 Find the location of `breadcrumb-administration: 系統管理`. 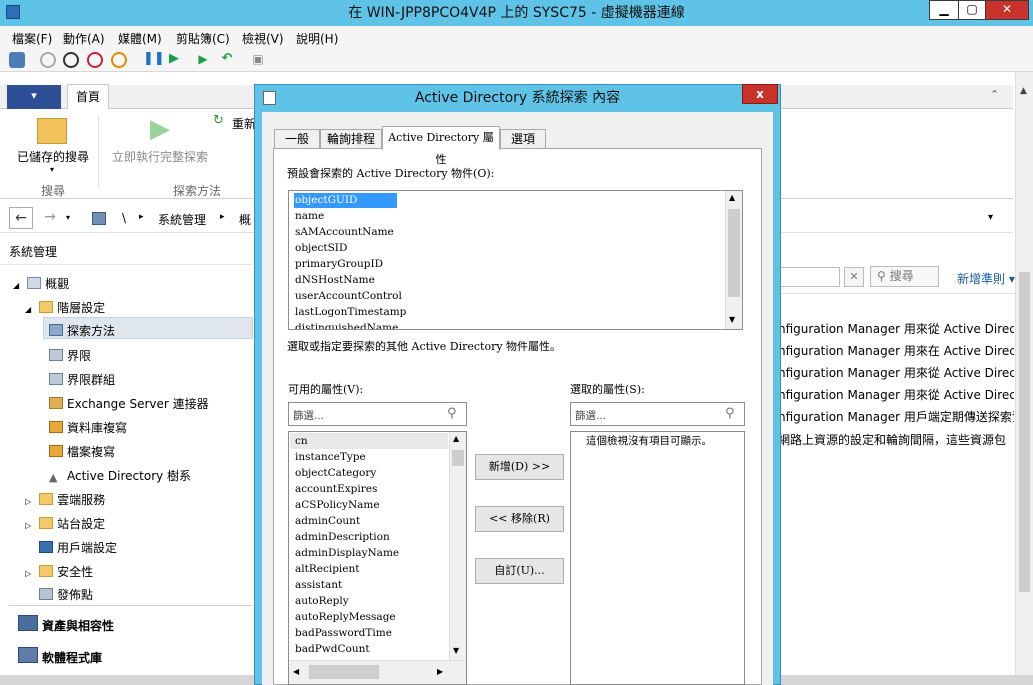

breadcrumb-administration: 系統管理 is located at coordinates (182, 219).